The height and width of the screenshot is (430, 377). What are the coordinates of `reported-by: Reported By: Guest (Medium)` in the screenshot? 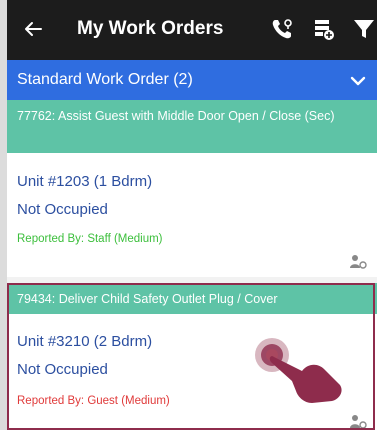 It's located at (93, 401).